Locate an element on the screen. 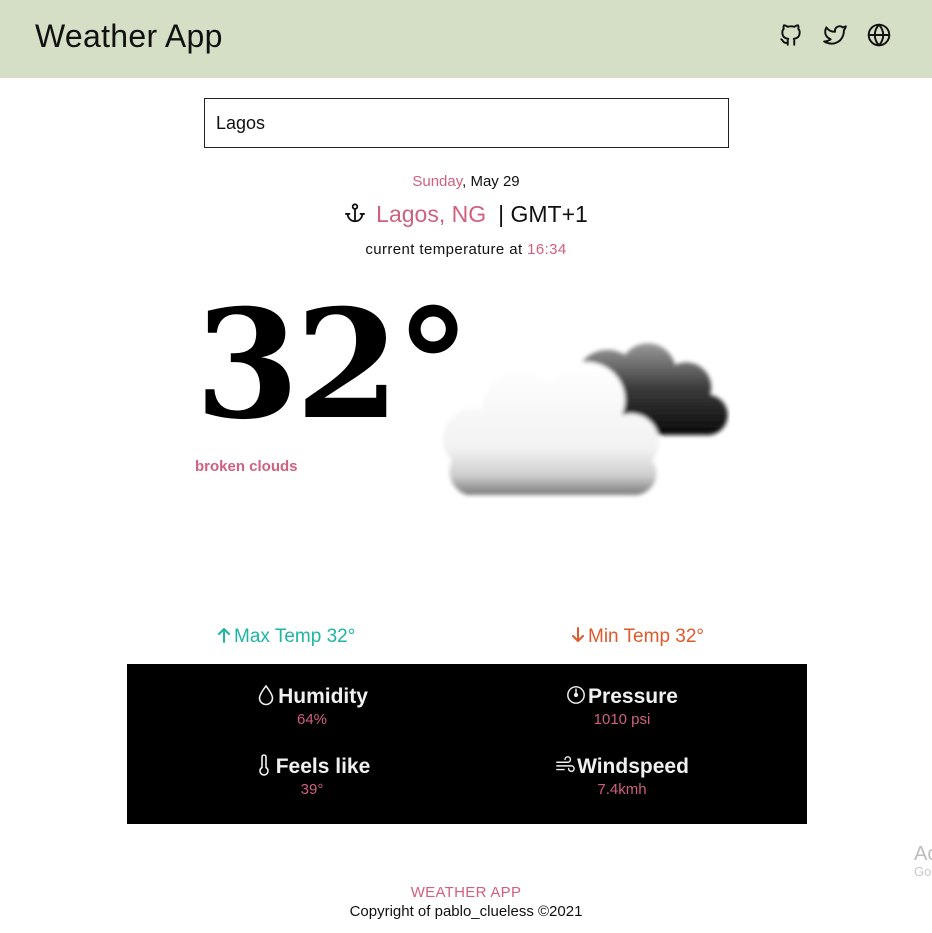 The image size is (932, 933). wind-icon is located at coordinates (565, 764).